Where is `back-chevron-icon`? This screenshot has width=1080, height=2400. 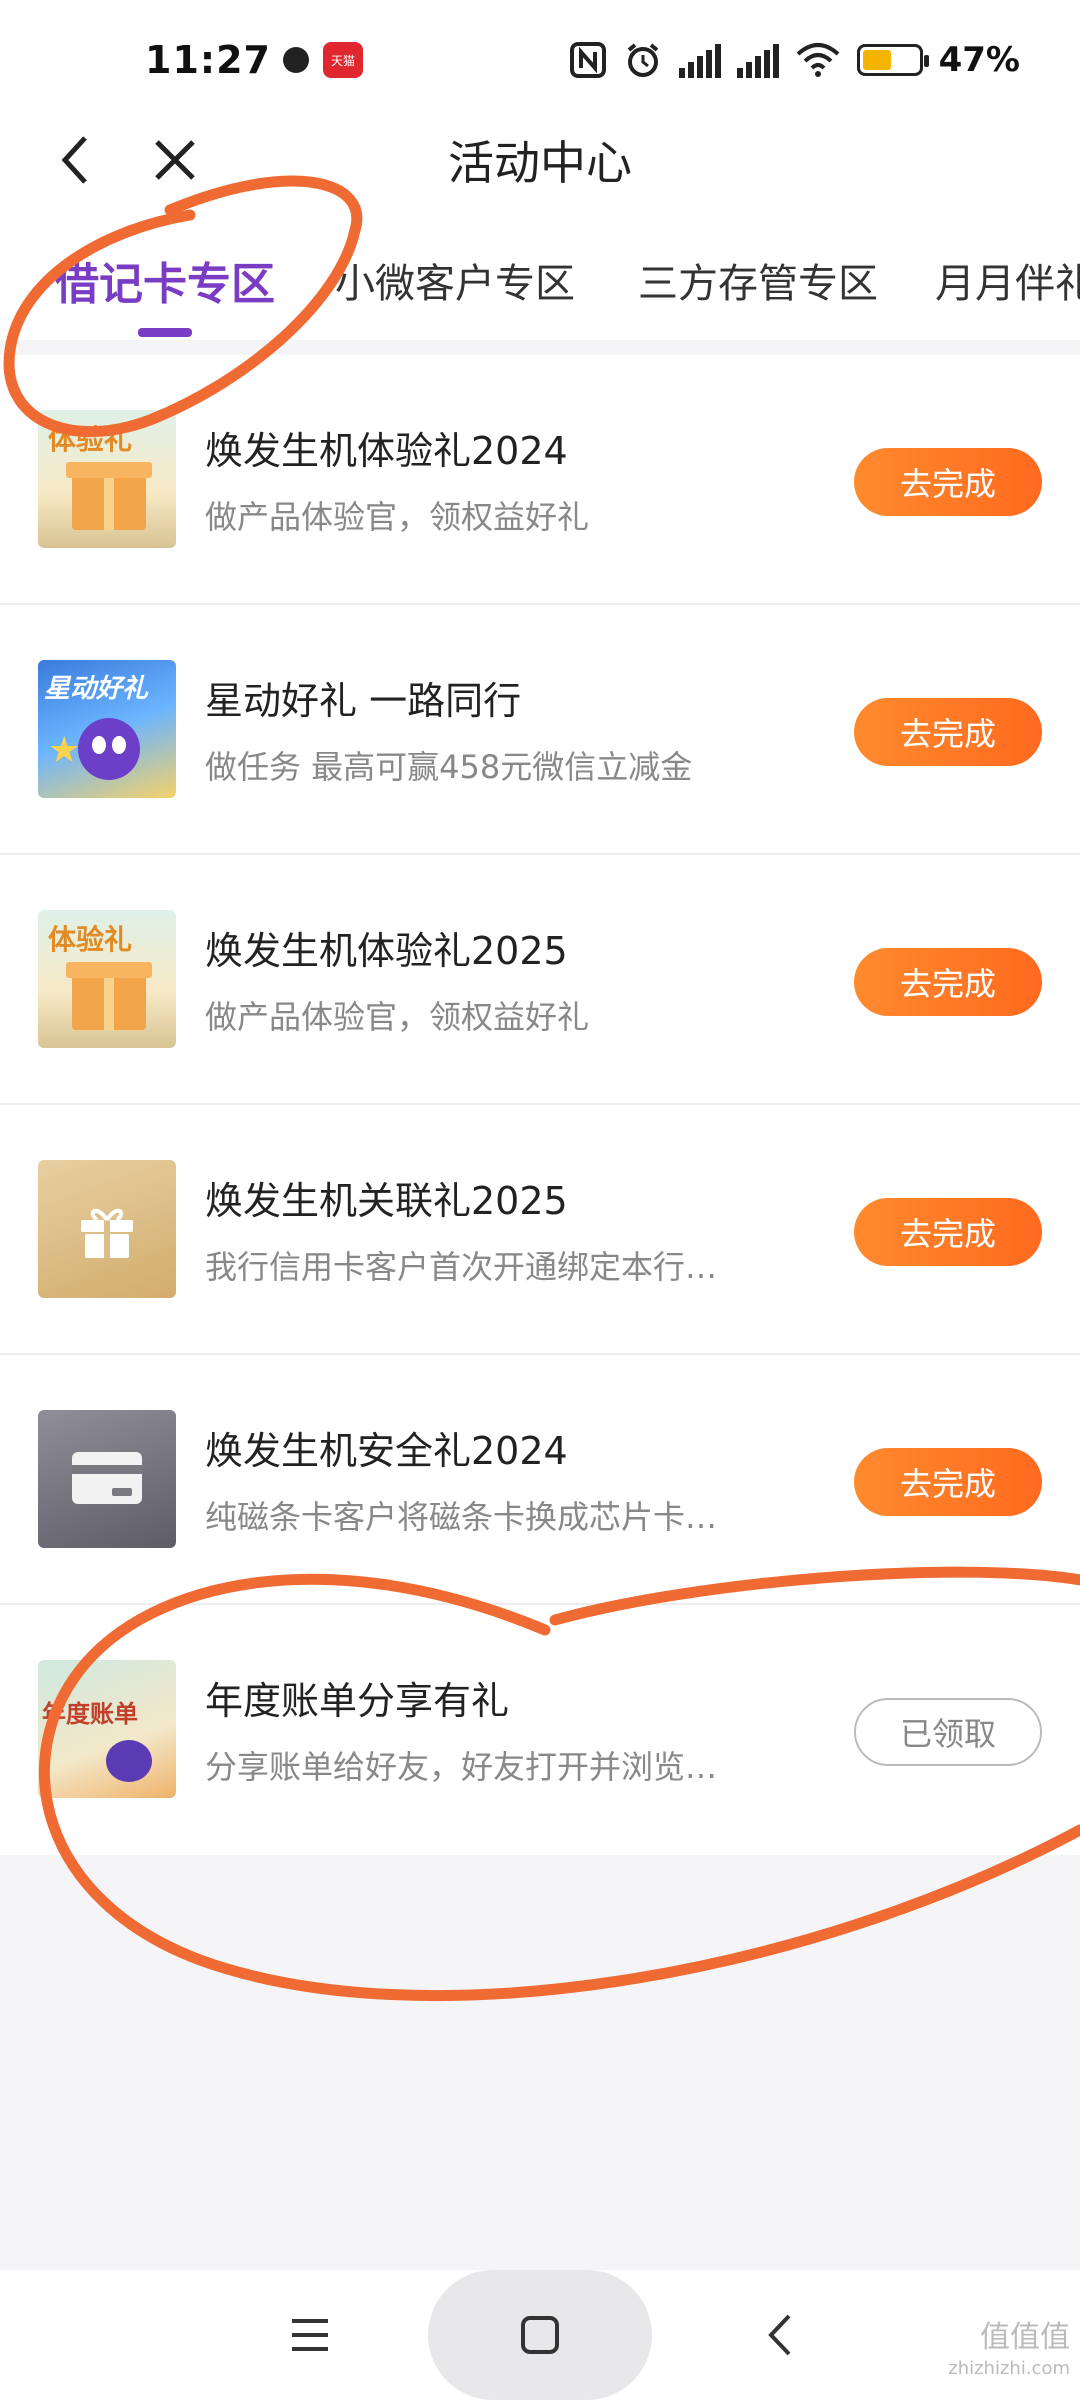
back-chevron-icon is located at coordinates (779, 2335).